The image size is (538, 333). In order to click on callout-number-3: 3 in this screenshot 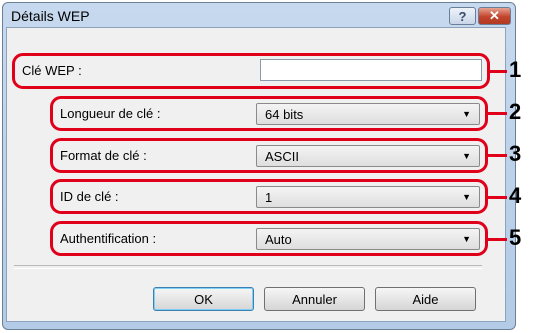, I will do `click(515, 153)`.